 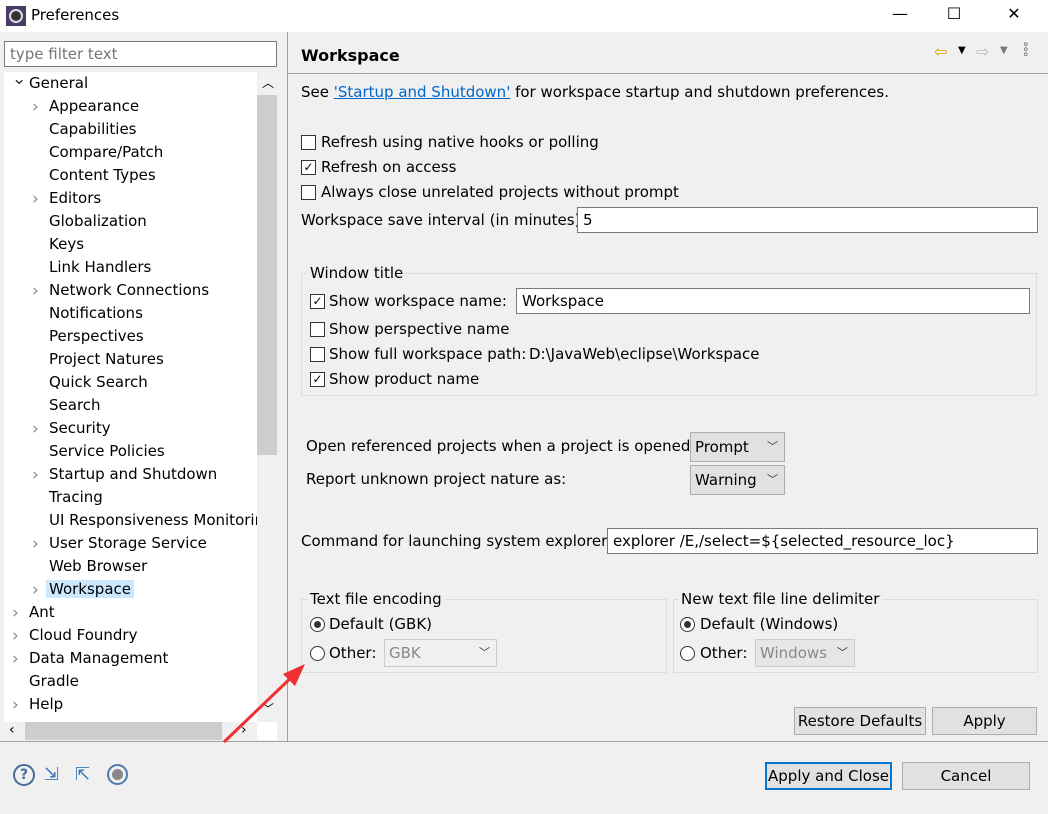 I want to click on report-nature-select: Warning ﹀, so click(x=737, y=480).